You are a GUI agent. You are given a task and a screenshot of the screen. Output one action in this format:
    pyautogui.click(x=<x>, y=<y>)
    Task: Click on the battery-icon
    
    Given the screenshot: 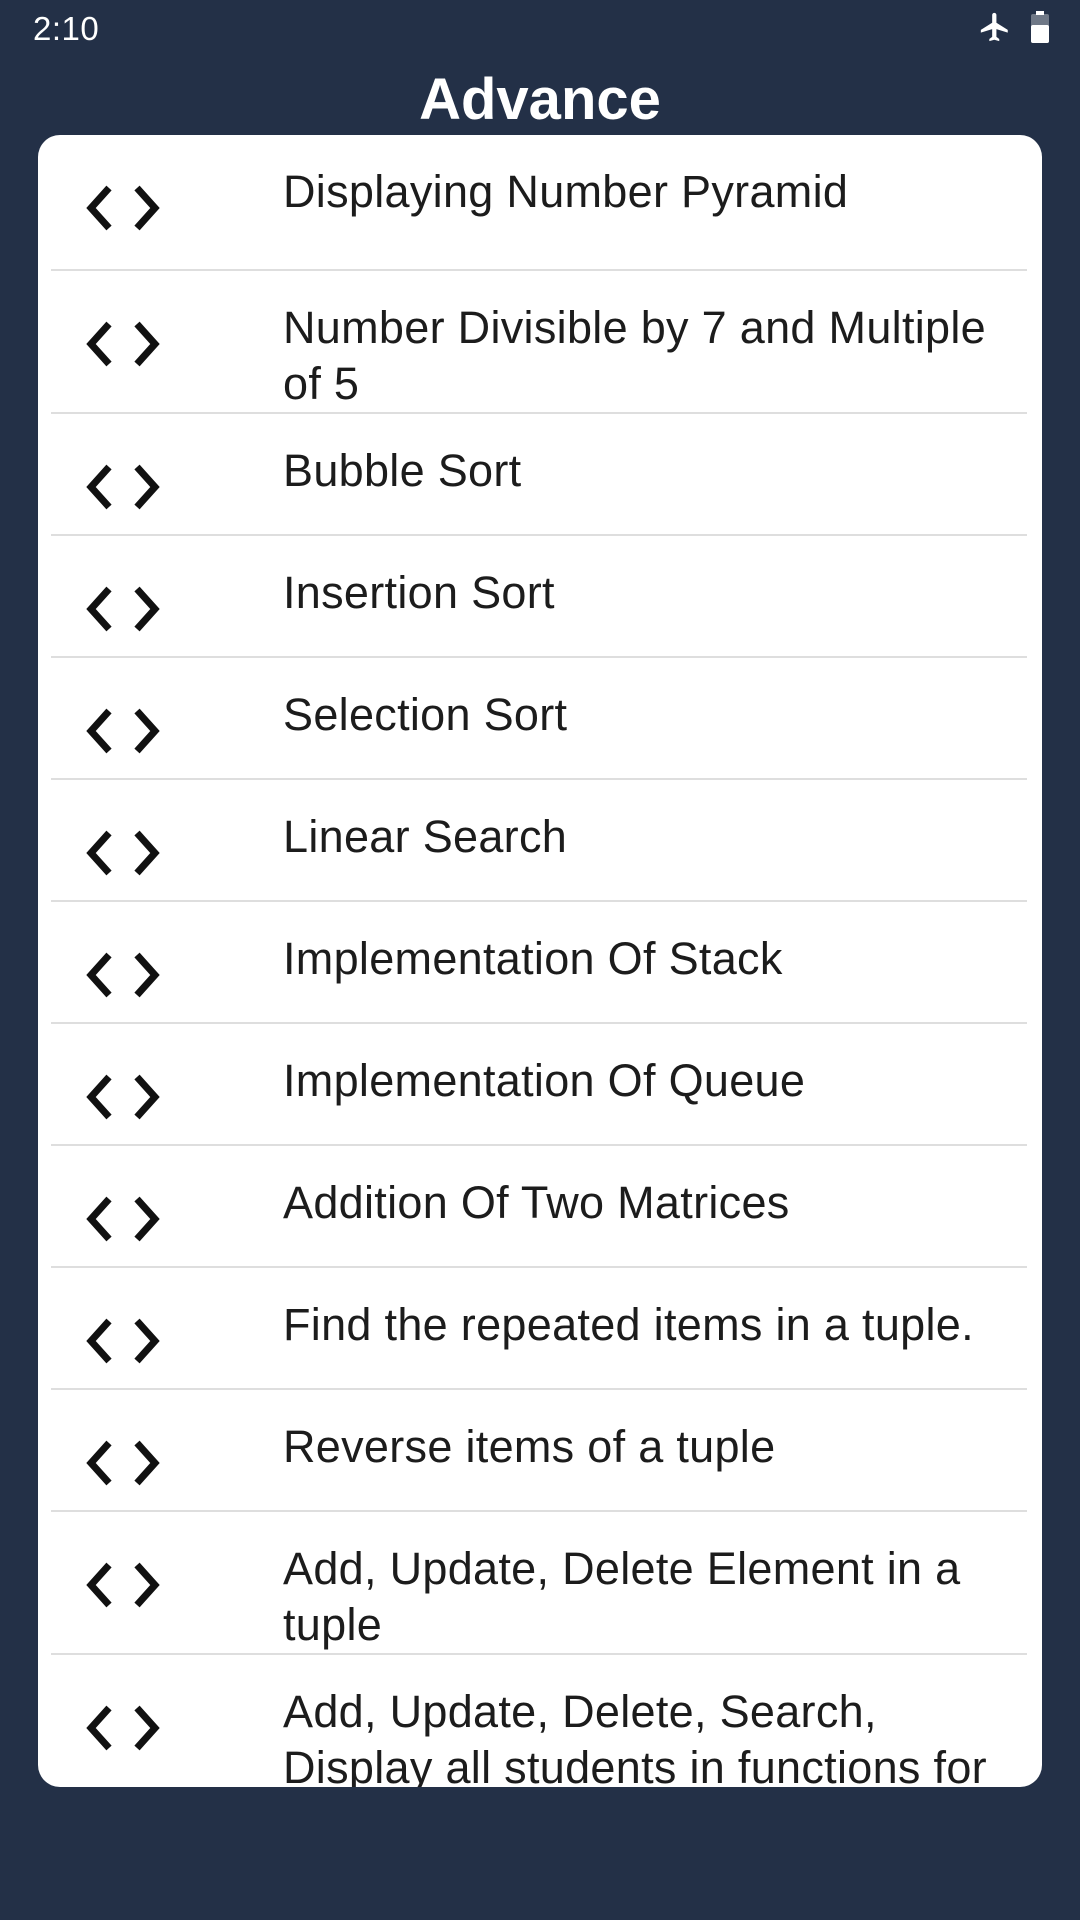 What is the action you would take?
    pyautogui.click(x=1040, y=29)
    